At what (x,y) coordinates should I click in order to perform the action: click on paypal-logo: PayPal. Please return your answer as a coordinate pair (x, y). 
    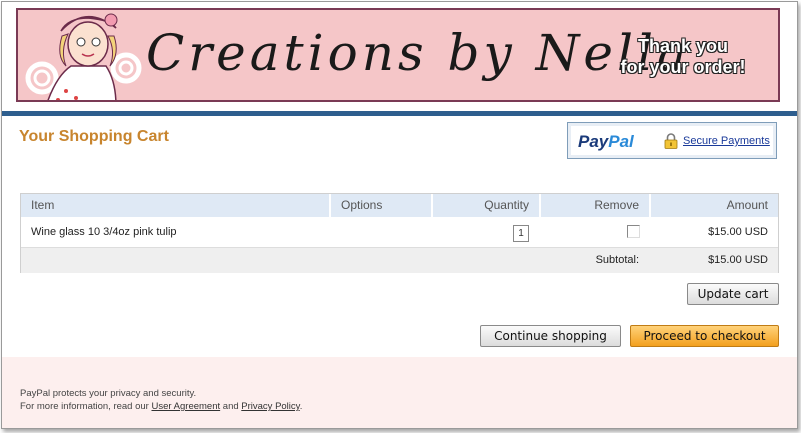
    Looking at the image, I should click on (606, 142).